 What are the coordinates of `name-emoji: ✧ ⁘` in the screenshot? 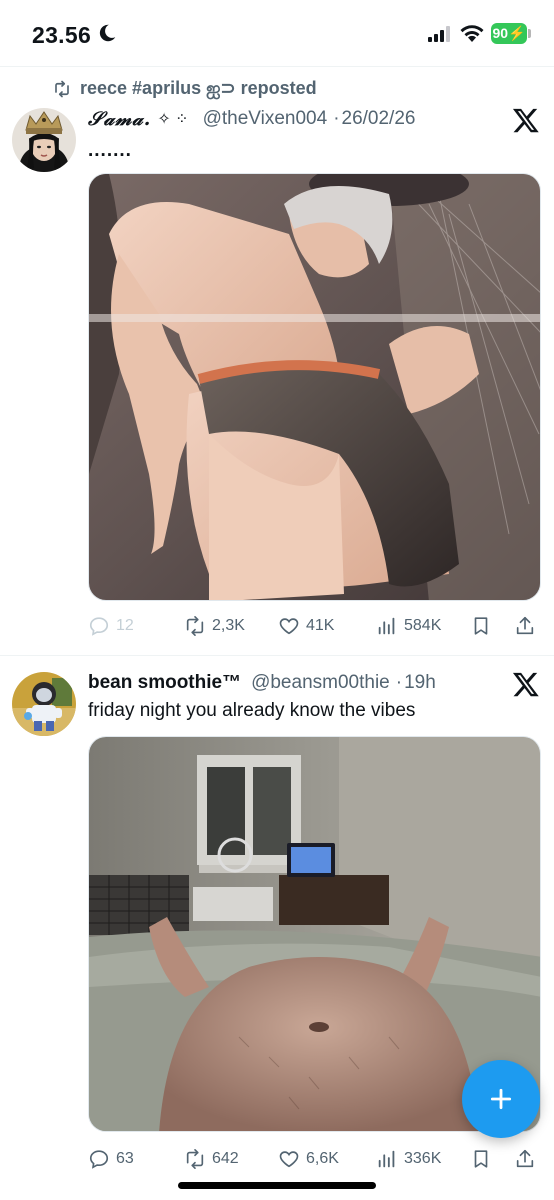 It's located at (173, 119).